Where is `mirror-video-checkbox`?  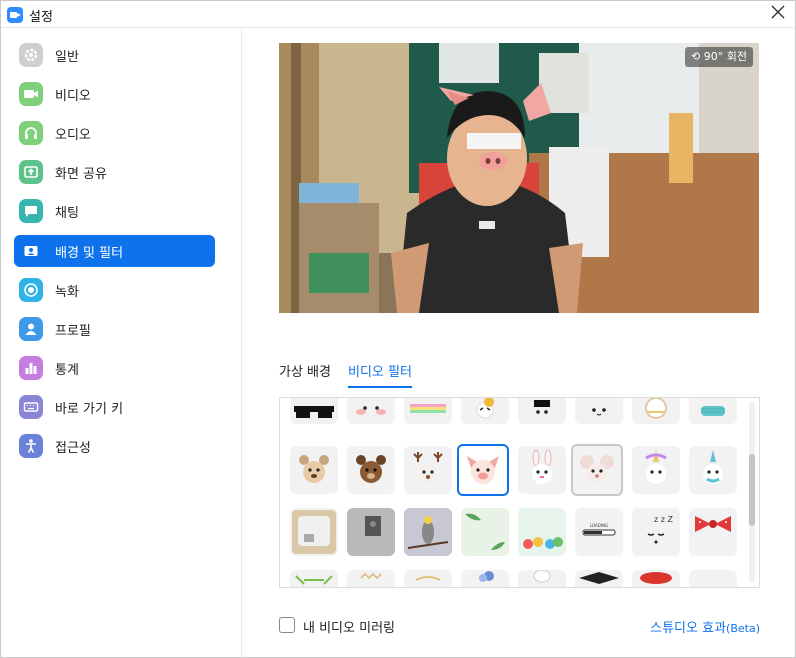 mirror-video-checkbox is located at coordinates (287, 625).